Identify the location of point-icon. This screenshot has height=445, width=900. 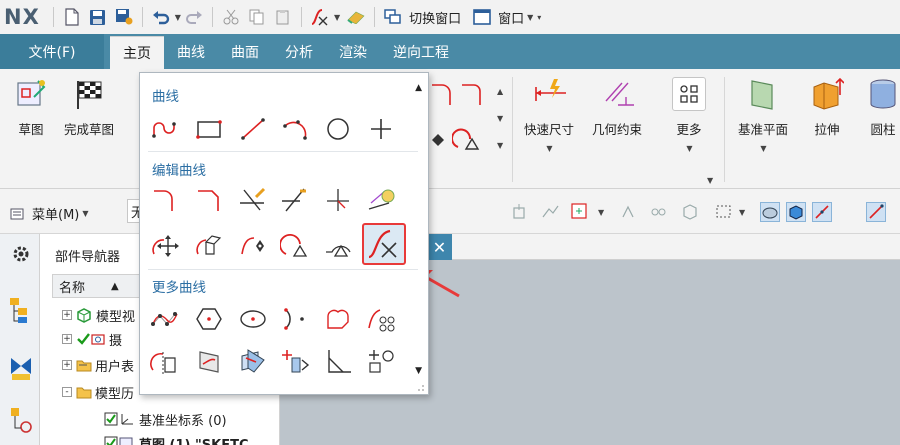
(381, 129).